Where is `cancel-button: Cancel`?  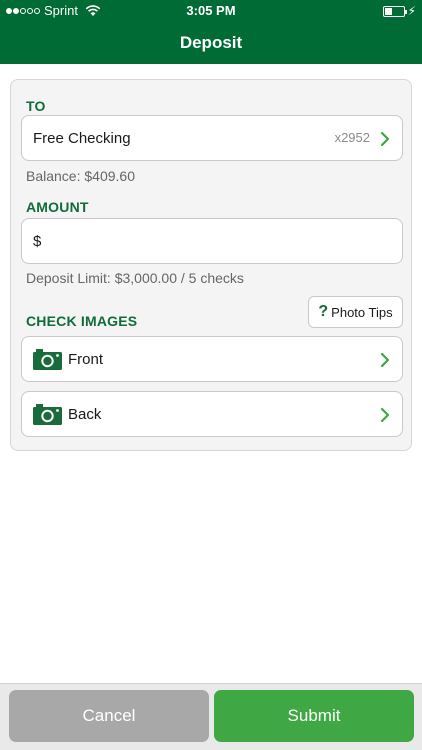 cancel-button: Cancel is located at coordinates (109, 716).